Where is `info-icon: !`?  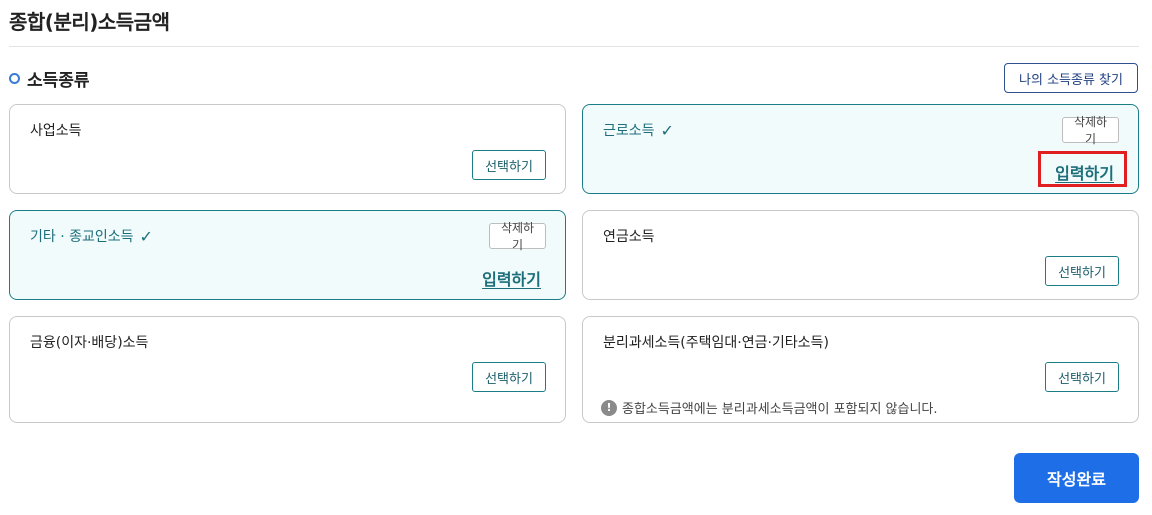
info-icon: ! is located at coordinates (609, 407).